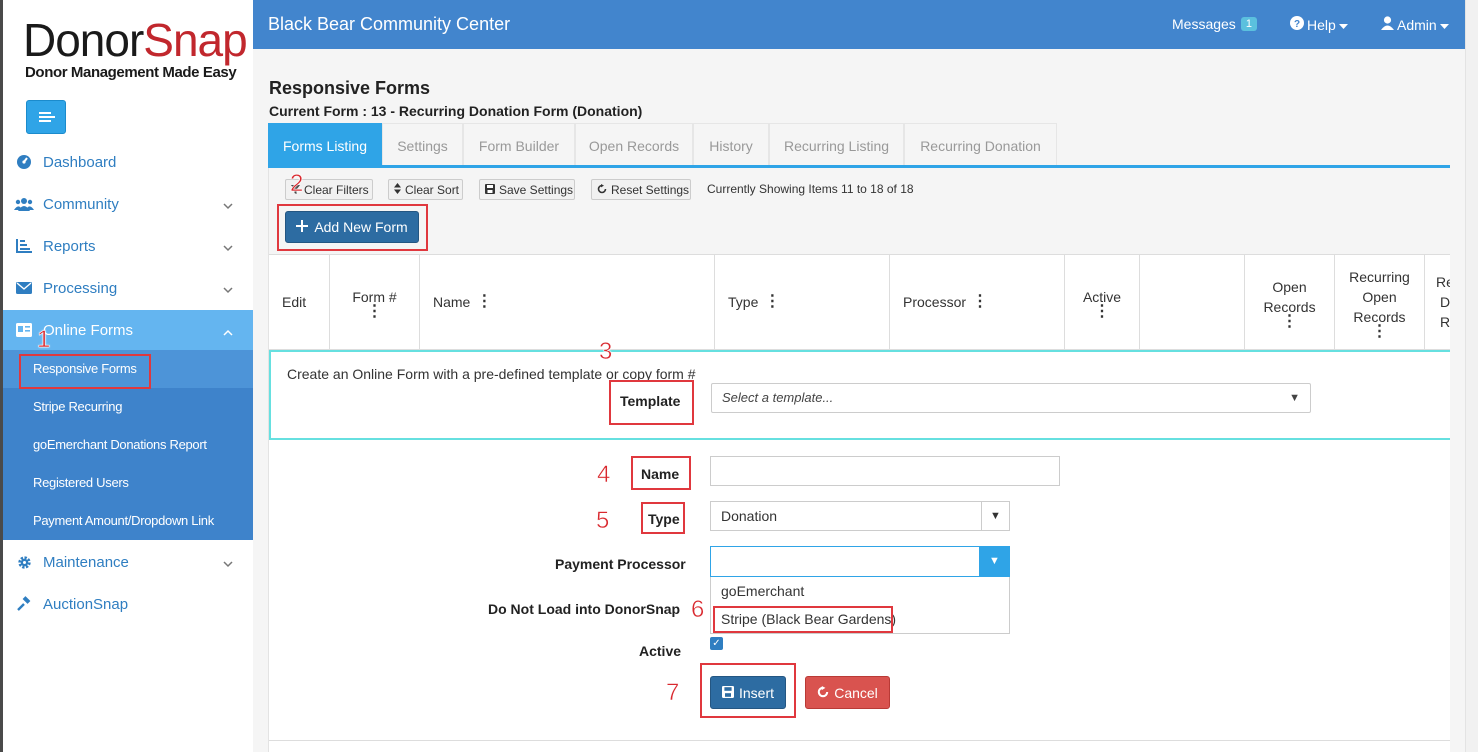  Describe the element at coordinates (397, 189) in the screenshot. I see `sort-icon` at that location.